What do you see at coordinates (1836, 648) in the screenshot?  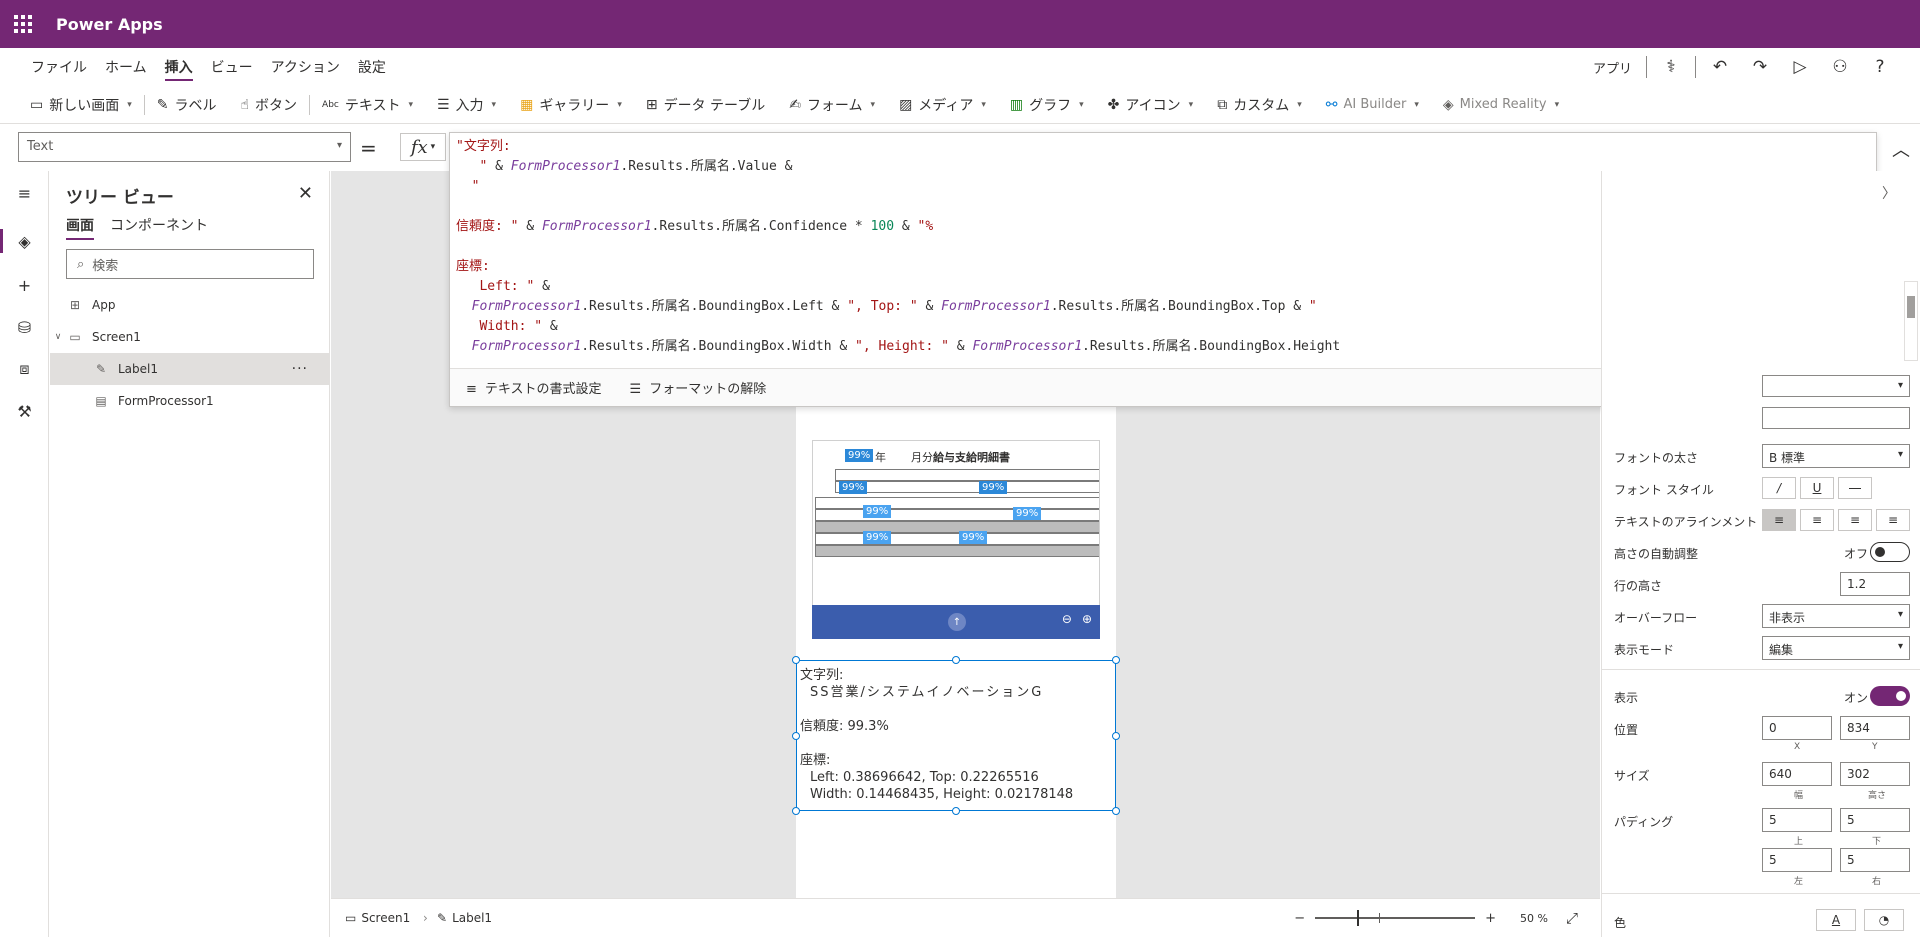 I see `display-mode-dropdown: 編集 ▾` at bounding box center [1836, 648].